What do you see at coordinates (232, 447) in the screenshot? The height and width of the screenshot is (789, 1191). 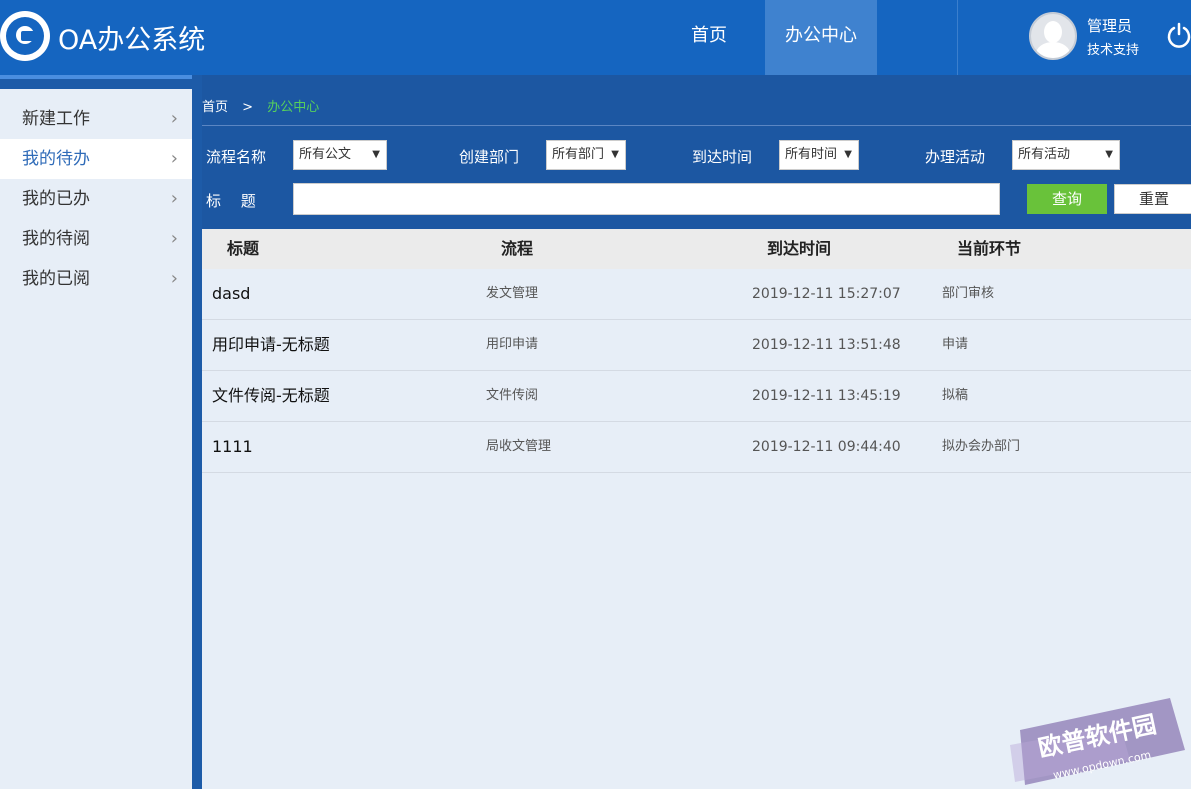 I see `row-title: 1111` at bounding box center [232, 447].